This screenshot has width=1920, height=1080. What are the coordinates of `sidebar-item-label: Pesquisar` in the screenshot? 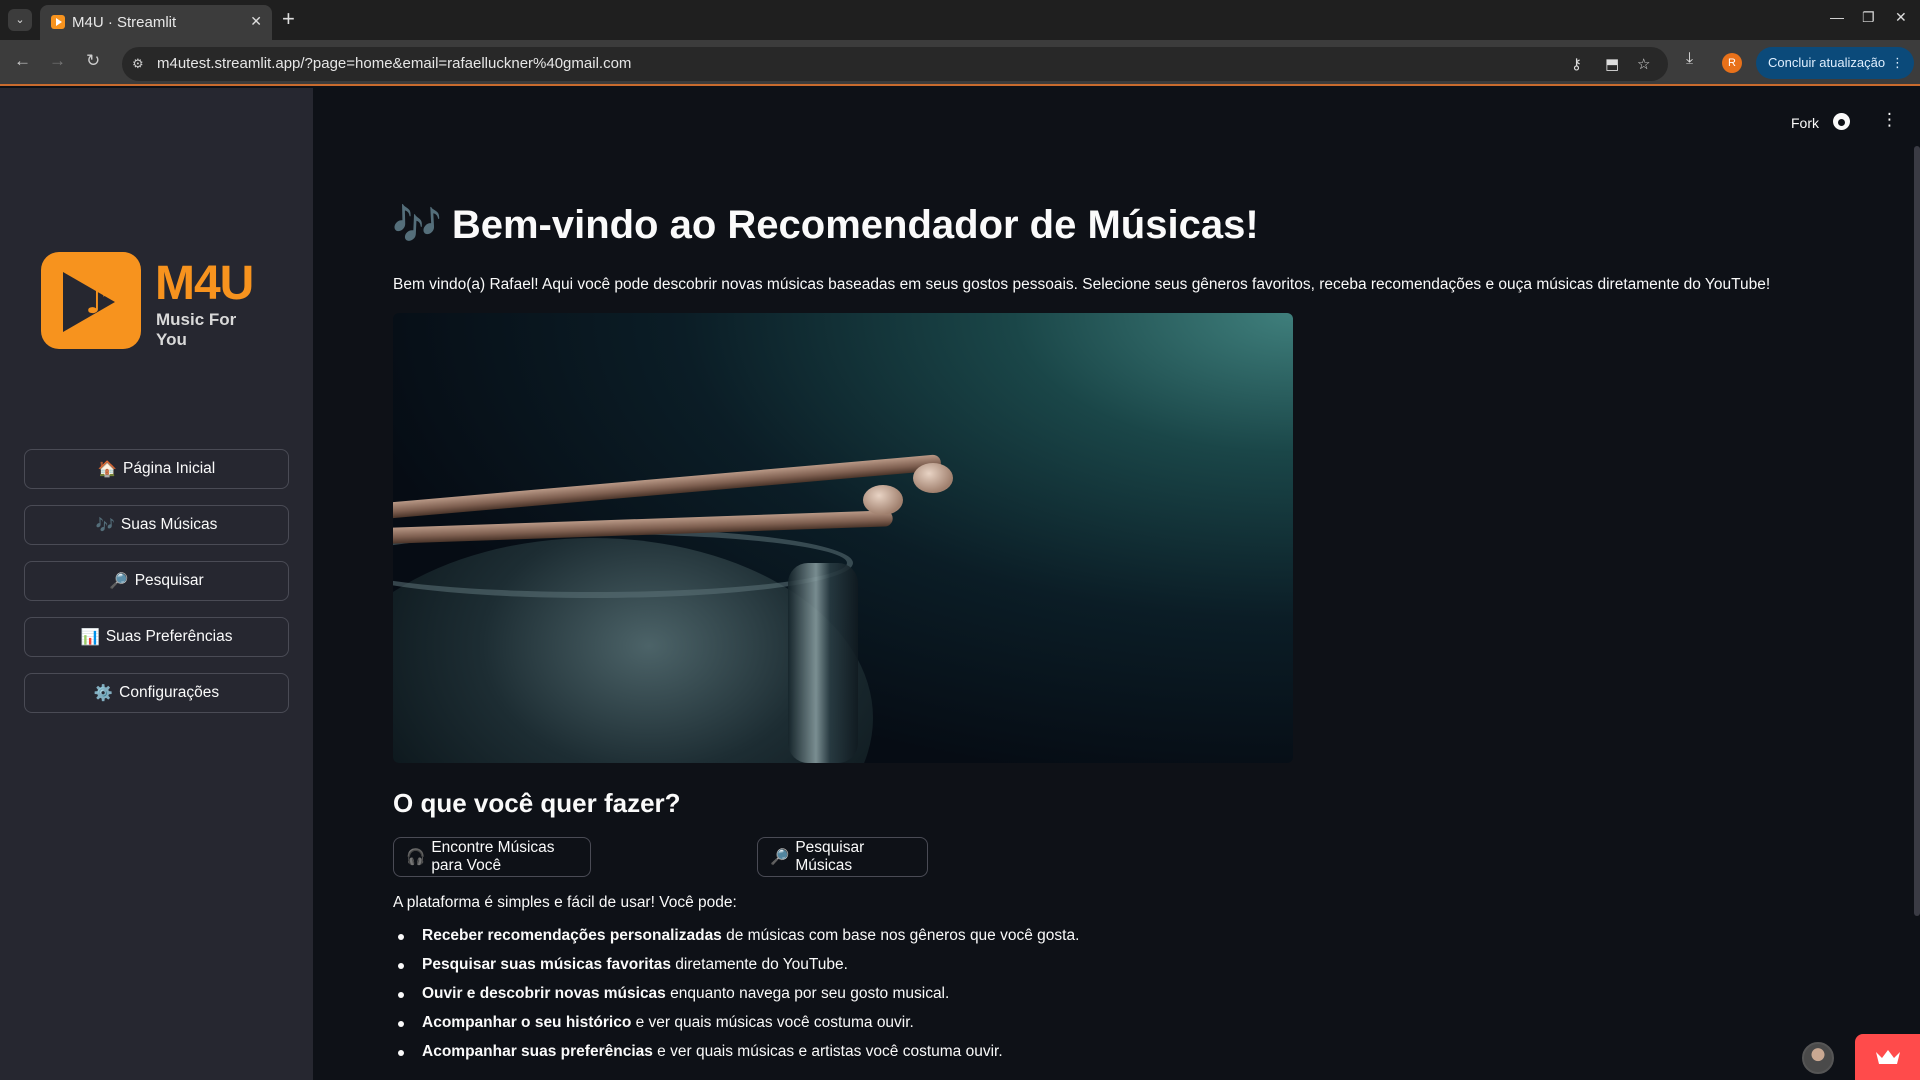 It's located at (169, 580).